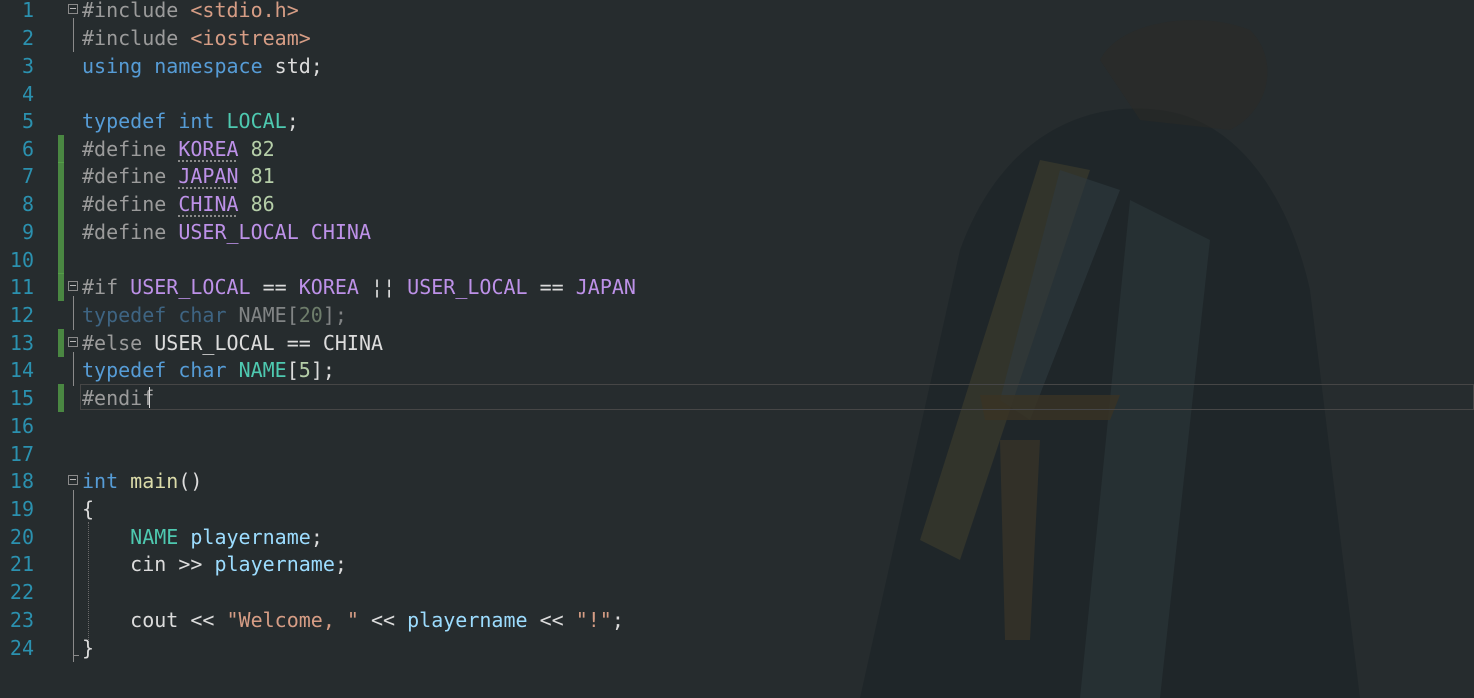 The width and height of the screenshot is (1474, 698). What do you see at coordinates (208, 370) in the screenshot?
I see `code-text: typedef char NAME[5];` at bounding box center [208, 370].